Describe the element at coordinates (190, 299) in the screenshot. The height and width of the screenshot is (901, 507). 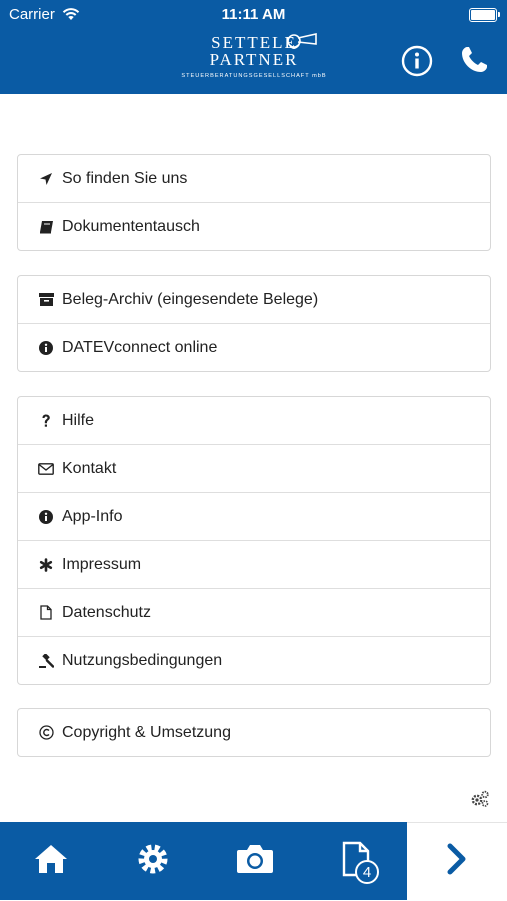
I see `menu-item-label: Beleg-Archiv (eingesendete Belege)` at that location.